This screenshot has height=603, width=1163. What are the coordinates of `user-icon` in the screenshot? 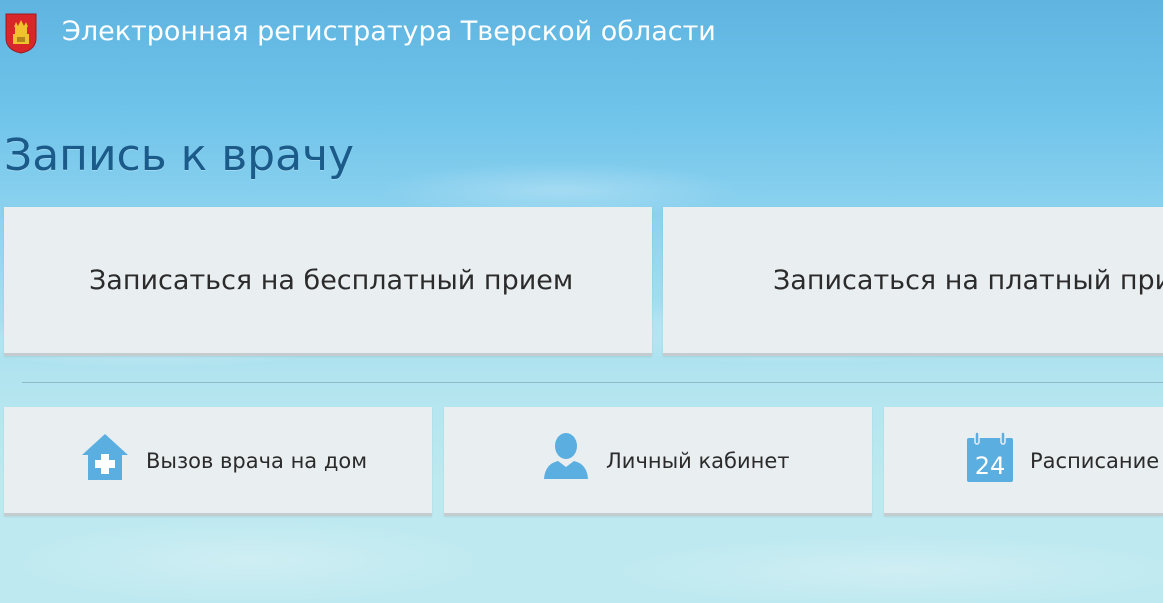 It's located at (566, 456).